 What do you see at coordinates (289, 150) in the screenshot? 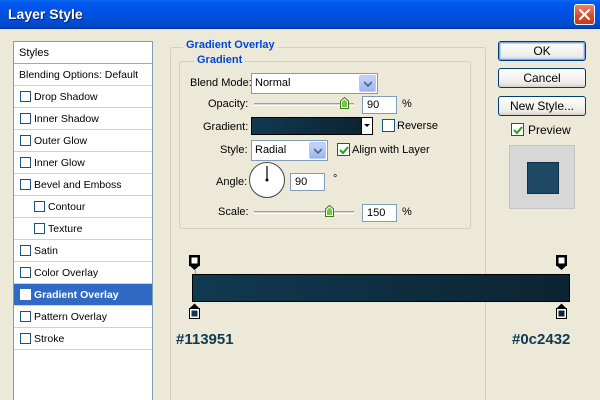
I see `style-select: Radial` at bounding box center [289, 150].